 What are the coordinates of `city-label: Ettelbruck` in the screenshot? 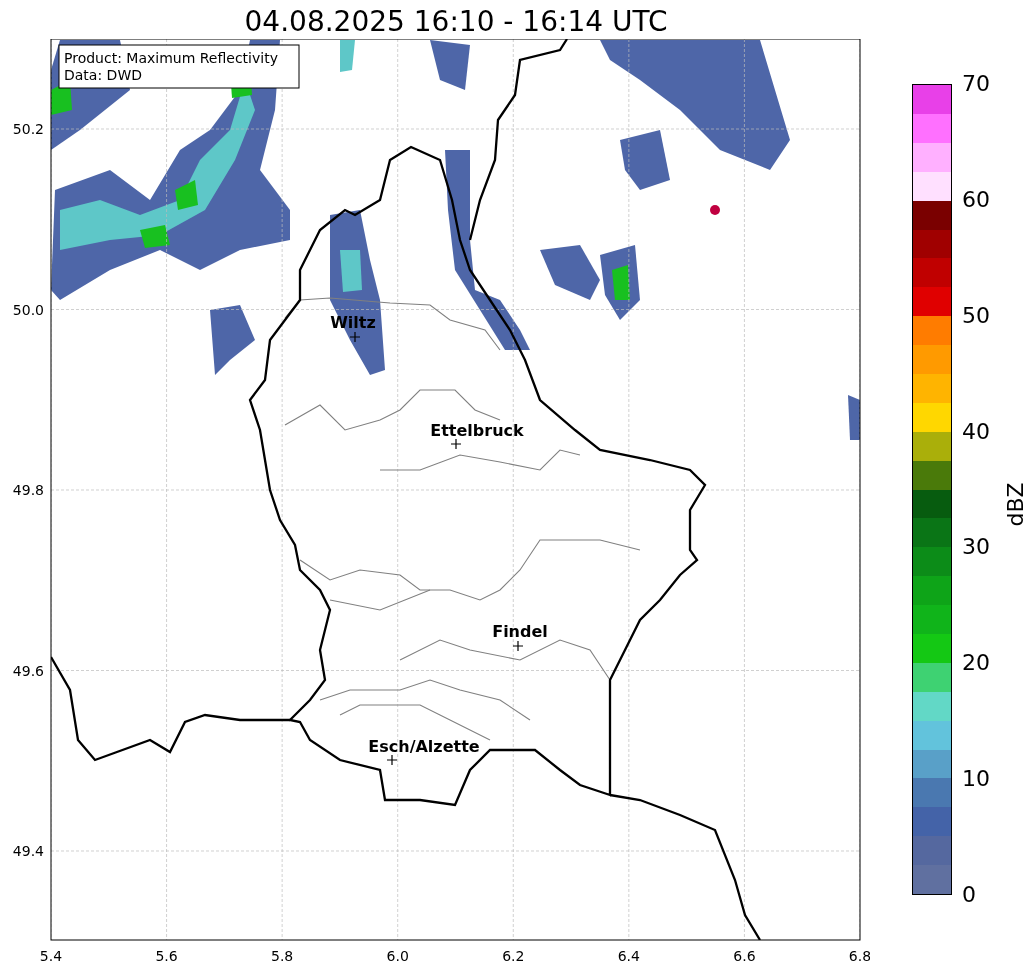 It's located at (477, 430).